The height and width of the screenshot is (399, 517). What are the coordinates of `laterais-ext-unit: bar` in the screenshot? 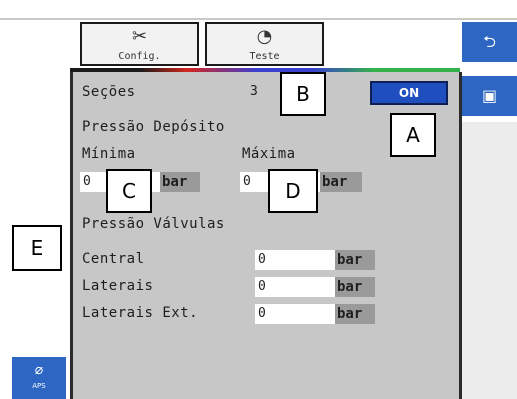 It's located at (355, 314).